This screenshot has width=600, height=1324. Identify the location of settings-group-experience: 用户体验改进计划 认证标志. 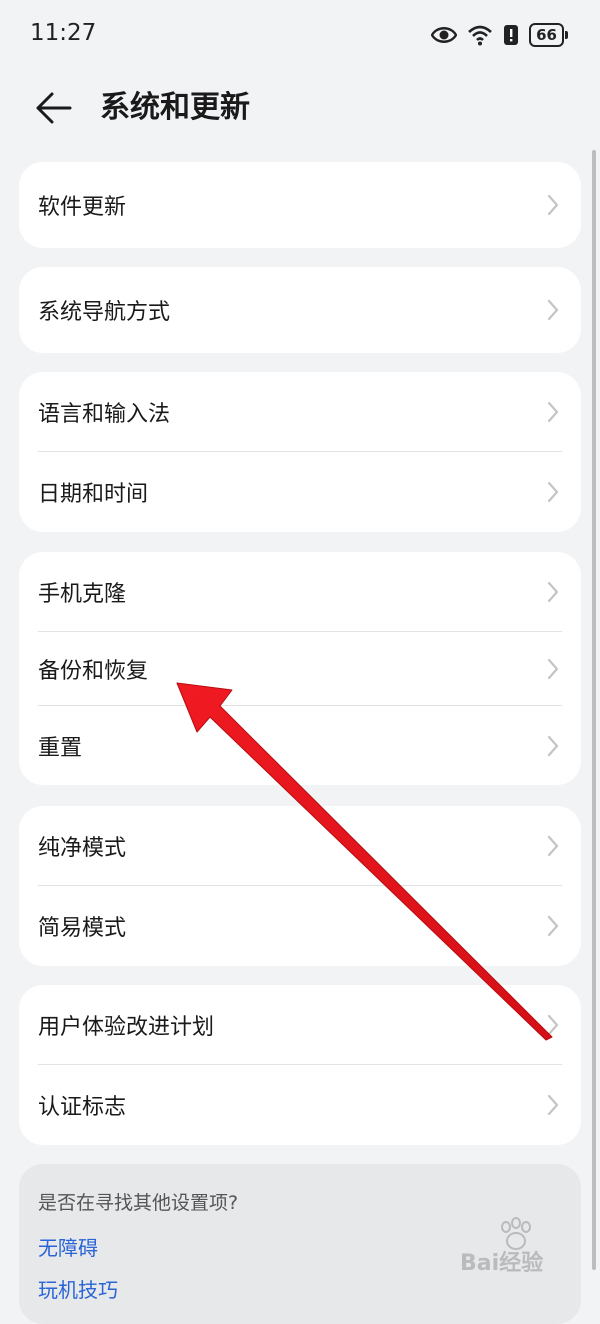
(300, 1065).